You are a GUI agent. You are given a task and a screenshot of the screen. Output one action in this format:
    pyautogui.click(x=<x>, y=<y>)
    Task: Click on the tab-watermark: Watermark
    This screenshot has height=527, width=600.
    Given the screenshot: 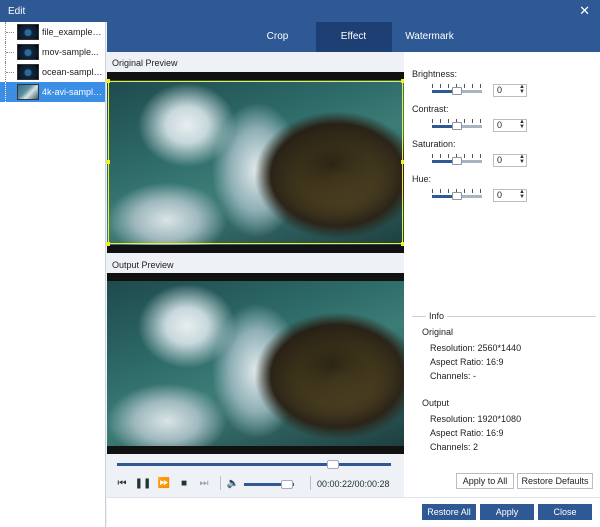 What is the action you would take?
    pyautogui.click(x=430, y=37)
    